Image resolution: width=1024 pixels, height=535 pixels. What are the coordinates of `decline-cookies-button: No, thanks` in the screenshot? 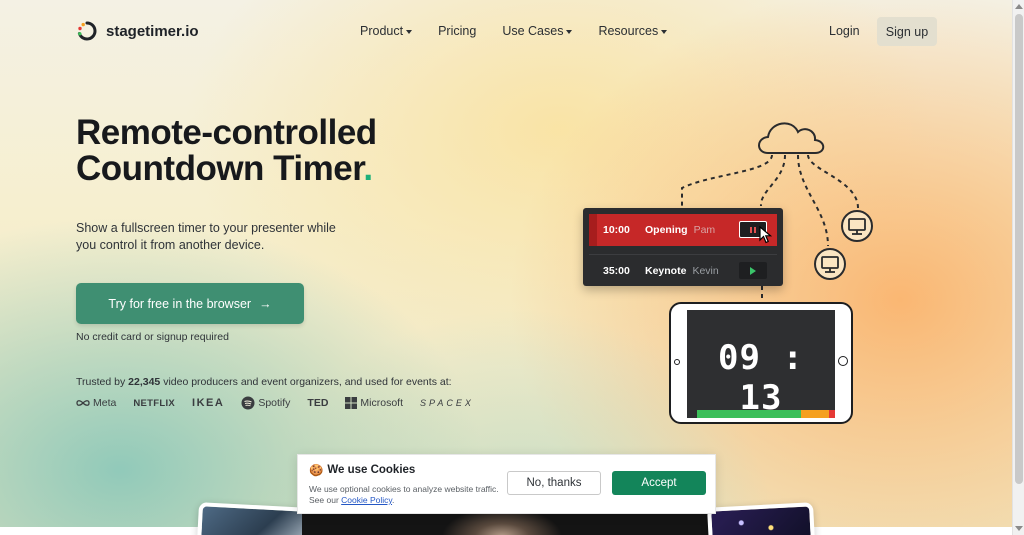 It's located at (554, 483).